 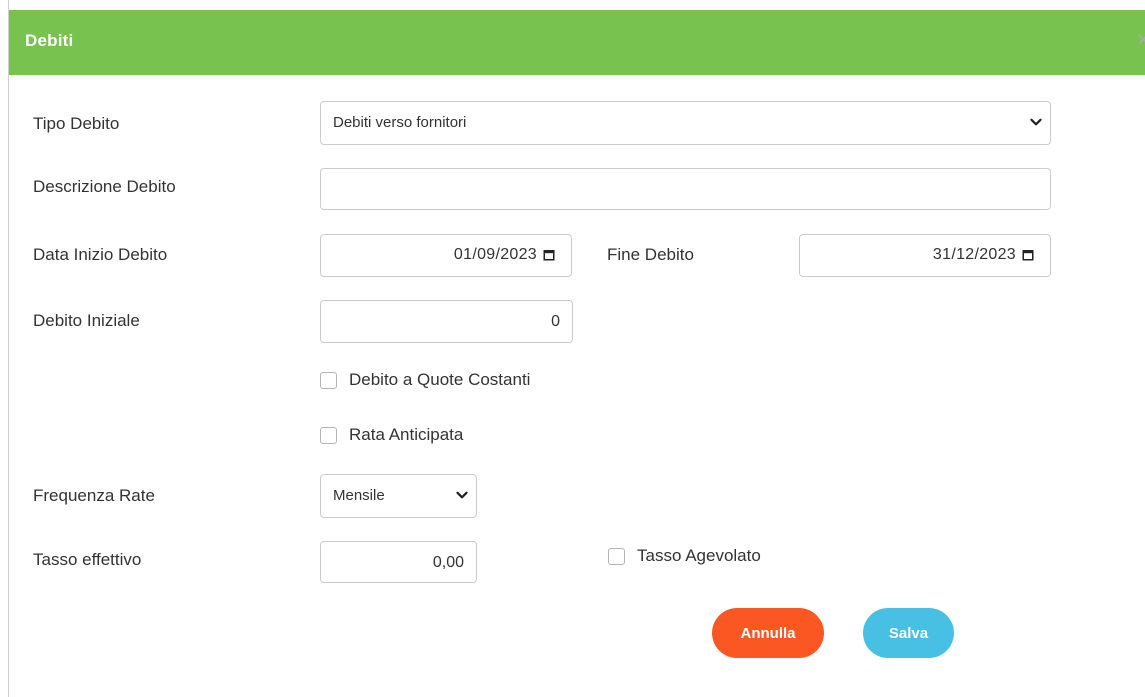 What do you see at coordinates (925, 255) in the screenshot?
I see `fine-debito-input: 31/12/2023` at bounding box center [925, 255].